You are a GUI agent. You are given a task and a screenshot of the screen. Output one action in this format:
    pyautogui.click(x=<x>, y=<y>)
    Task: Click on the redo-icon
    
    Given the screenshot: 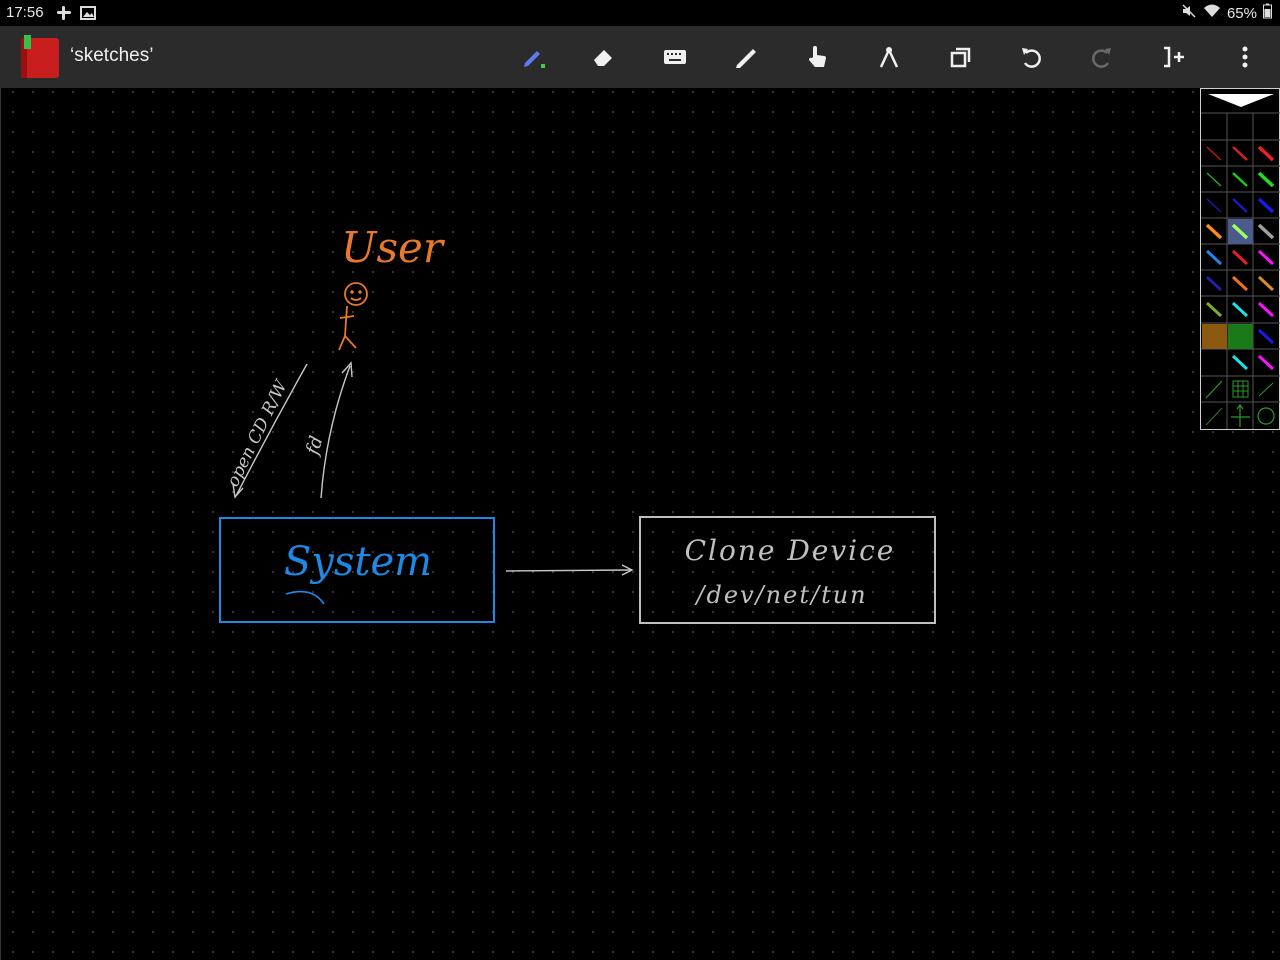 What is the action you would take?
    pyautogui.click(x=1102, y=57)
    